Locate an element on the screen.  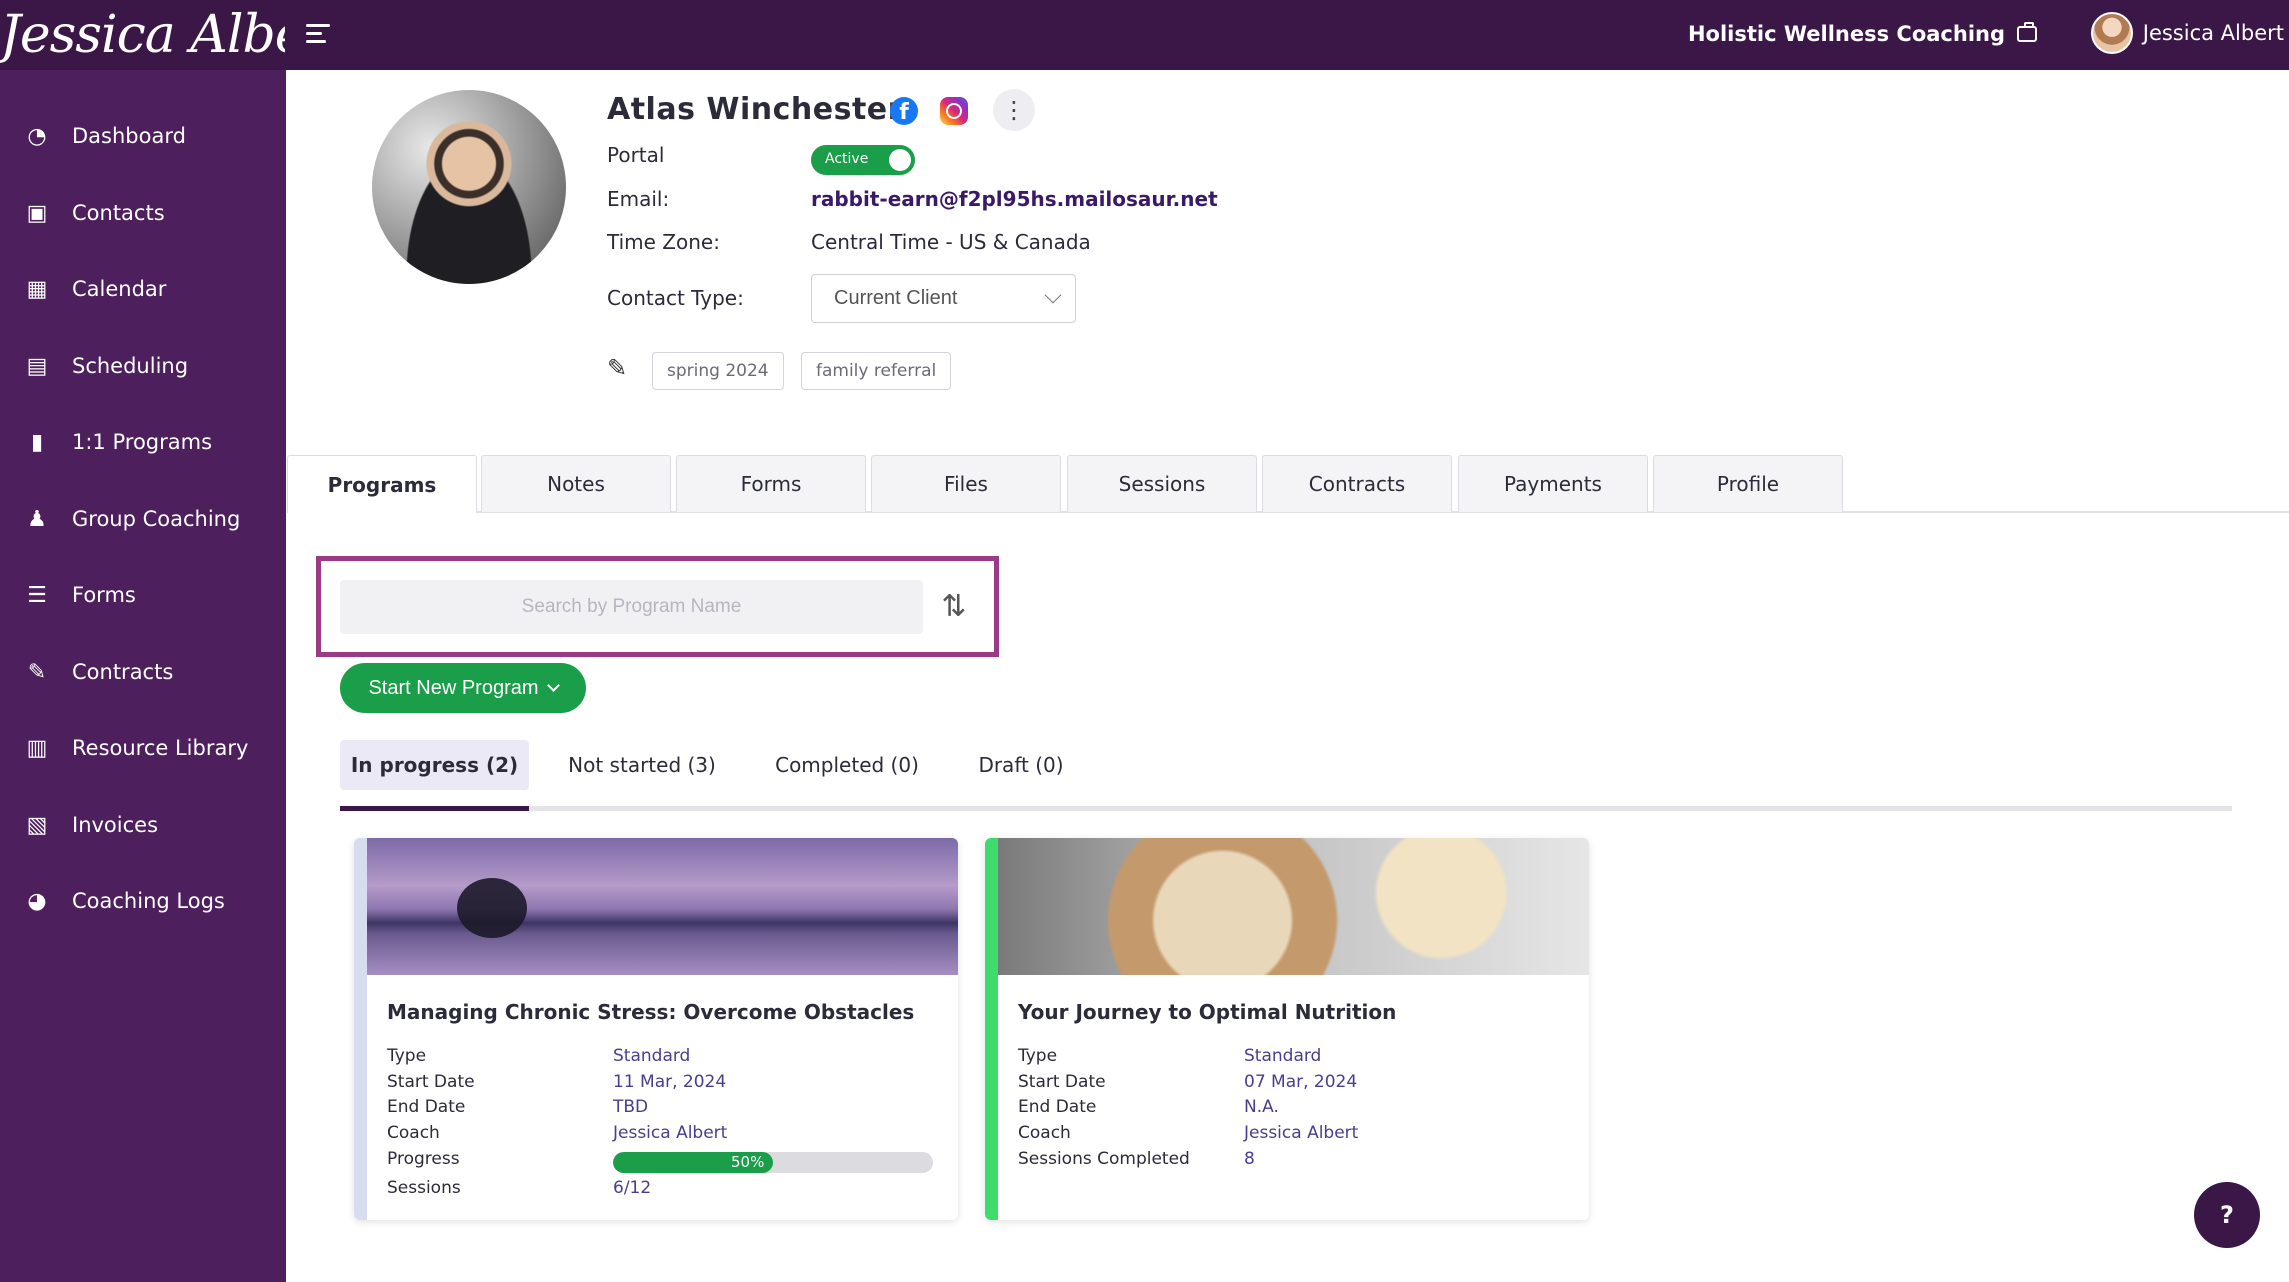
email-label: Email: is located at coordinates (638, 199).